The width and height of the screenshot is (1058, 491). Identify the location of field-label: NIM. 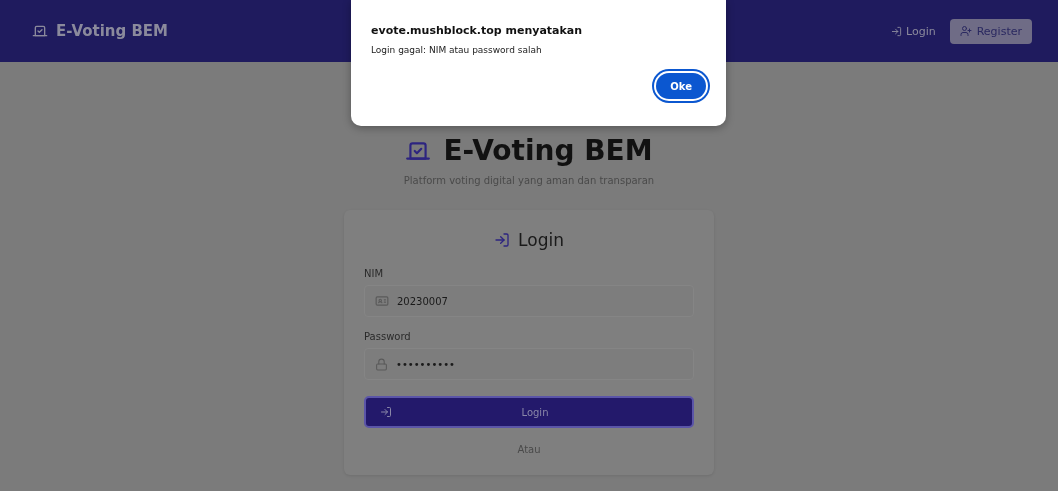
(374, 273).